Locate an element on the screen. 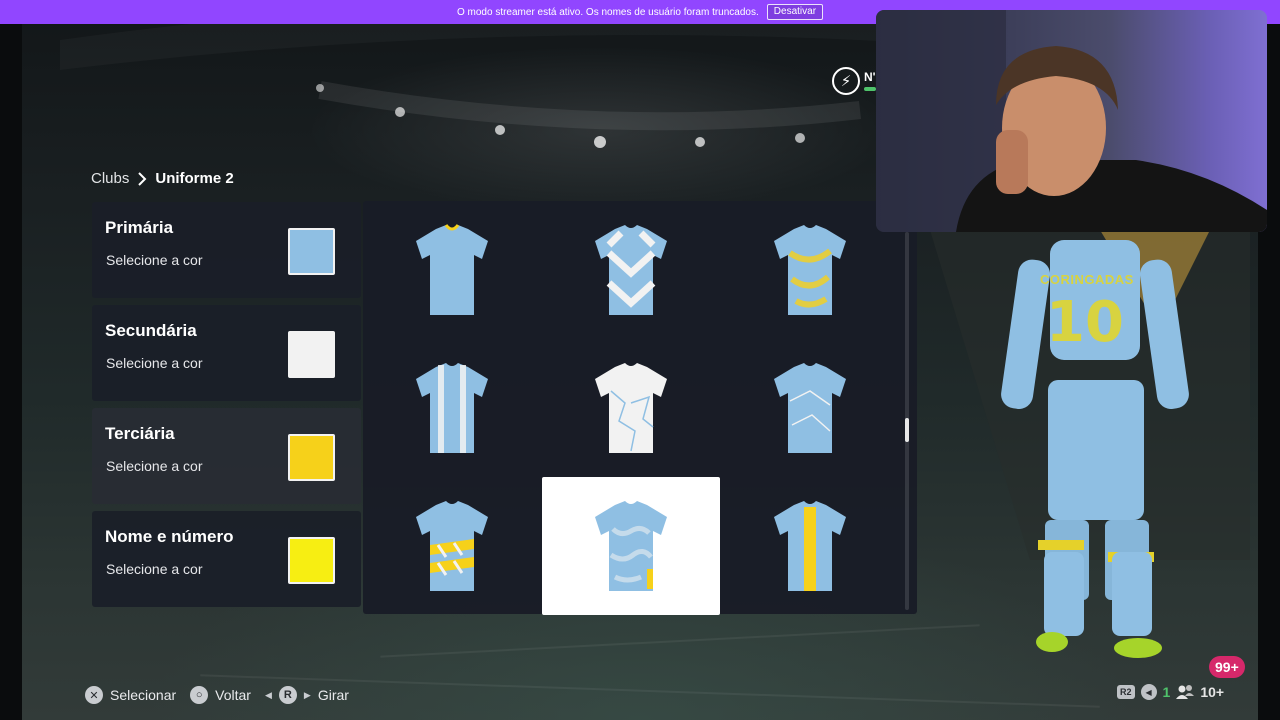 This screenshot has width=1280, height=720. controller-hints: ✕ Selecionar ○ Voltar ◀ R ▶ Girar is located at coordinates (217, 695).